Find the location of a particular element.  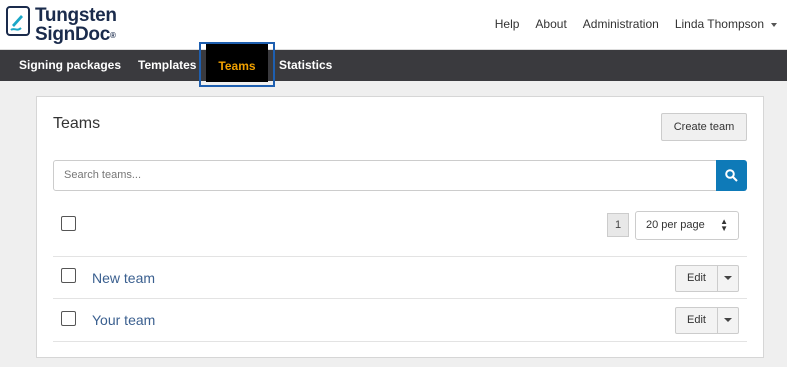

brand-name: Tungsten SignDoc® is located at coordinates (76, 25).